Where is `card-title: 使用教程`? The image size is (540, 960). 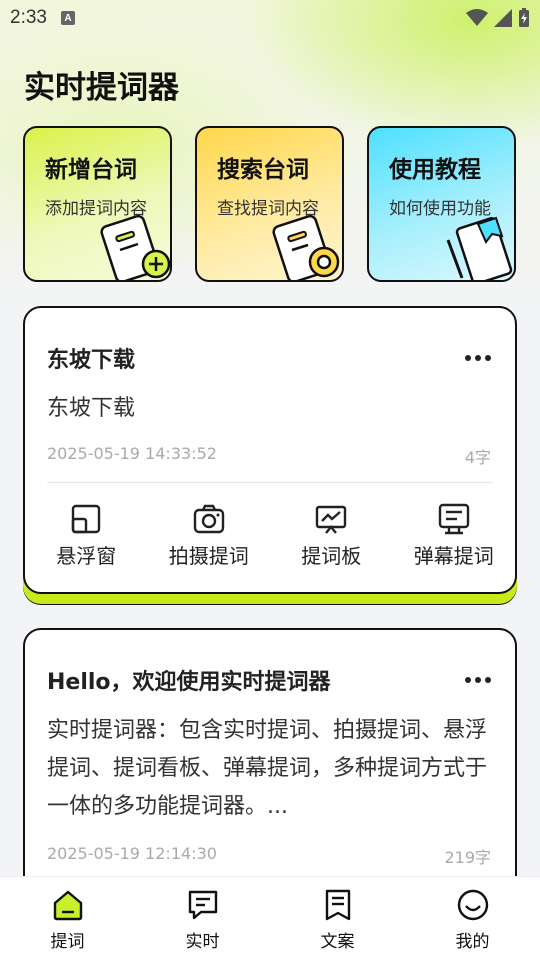
card-title: 使用教程 is located at coordinates (435, 170).